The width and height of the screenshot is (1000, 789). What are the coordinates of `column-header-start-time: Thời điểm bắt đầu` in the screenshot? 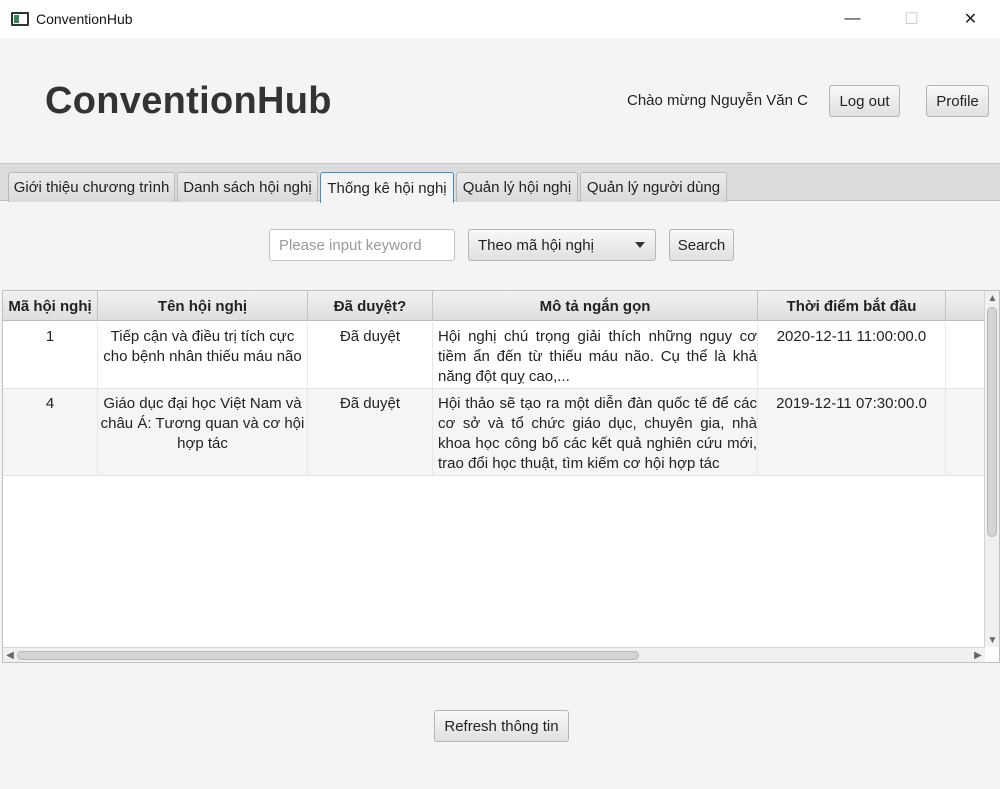 It's located at (852, 306).